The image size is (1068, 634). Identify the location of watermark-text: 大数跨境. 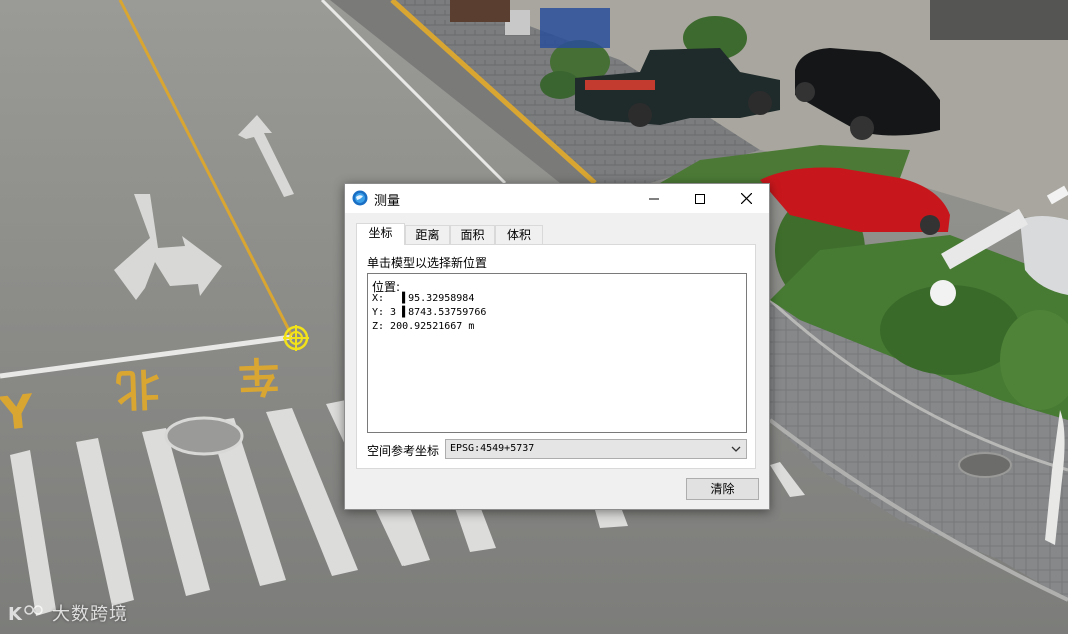
(90, 614).